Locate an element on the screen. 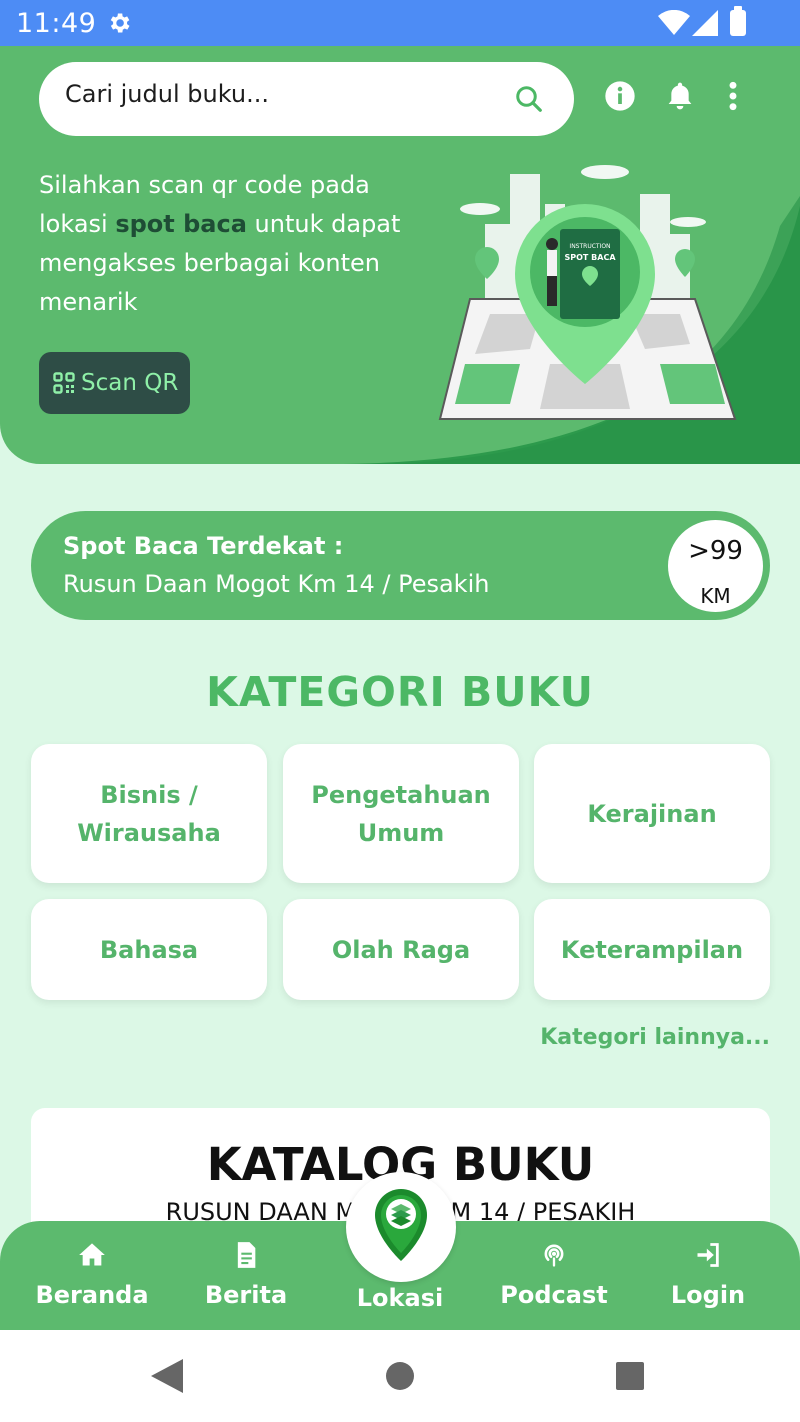 This screenshot has width=800, height=1422. nav-label: Lokasi is located at coordinates (400, 1298).